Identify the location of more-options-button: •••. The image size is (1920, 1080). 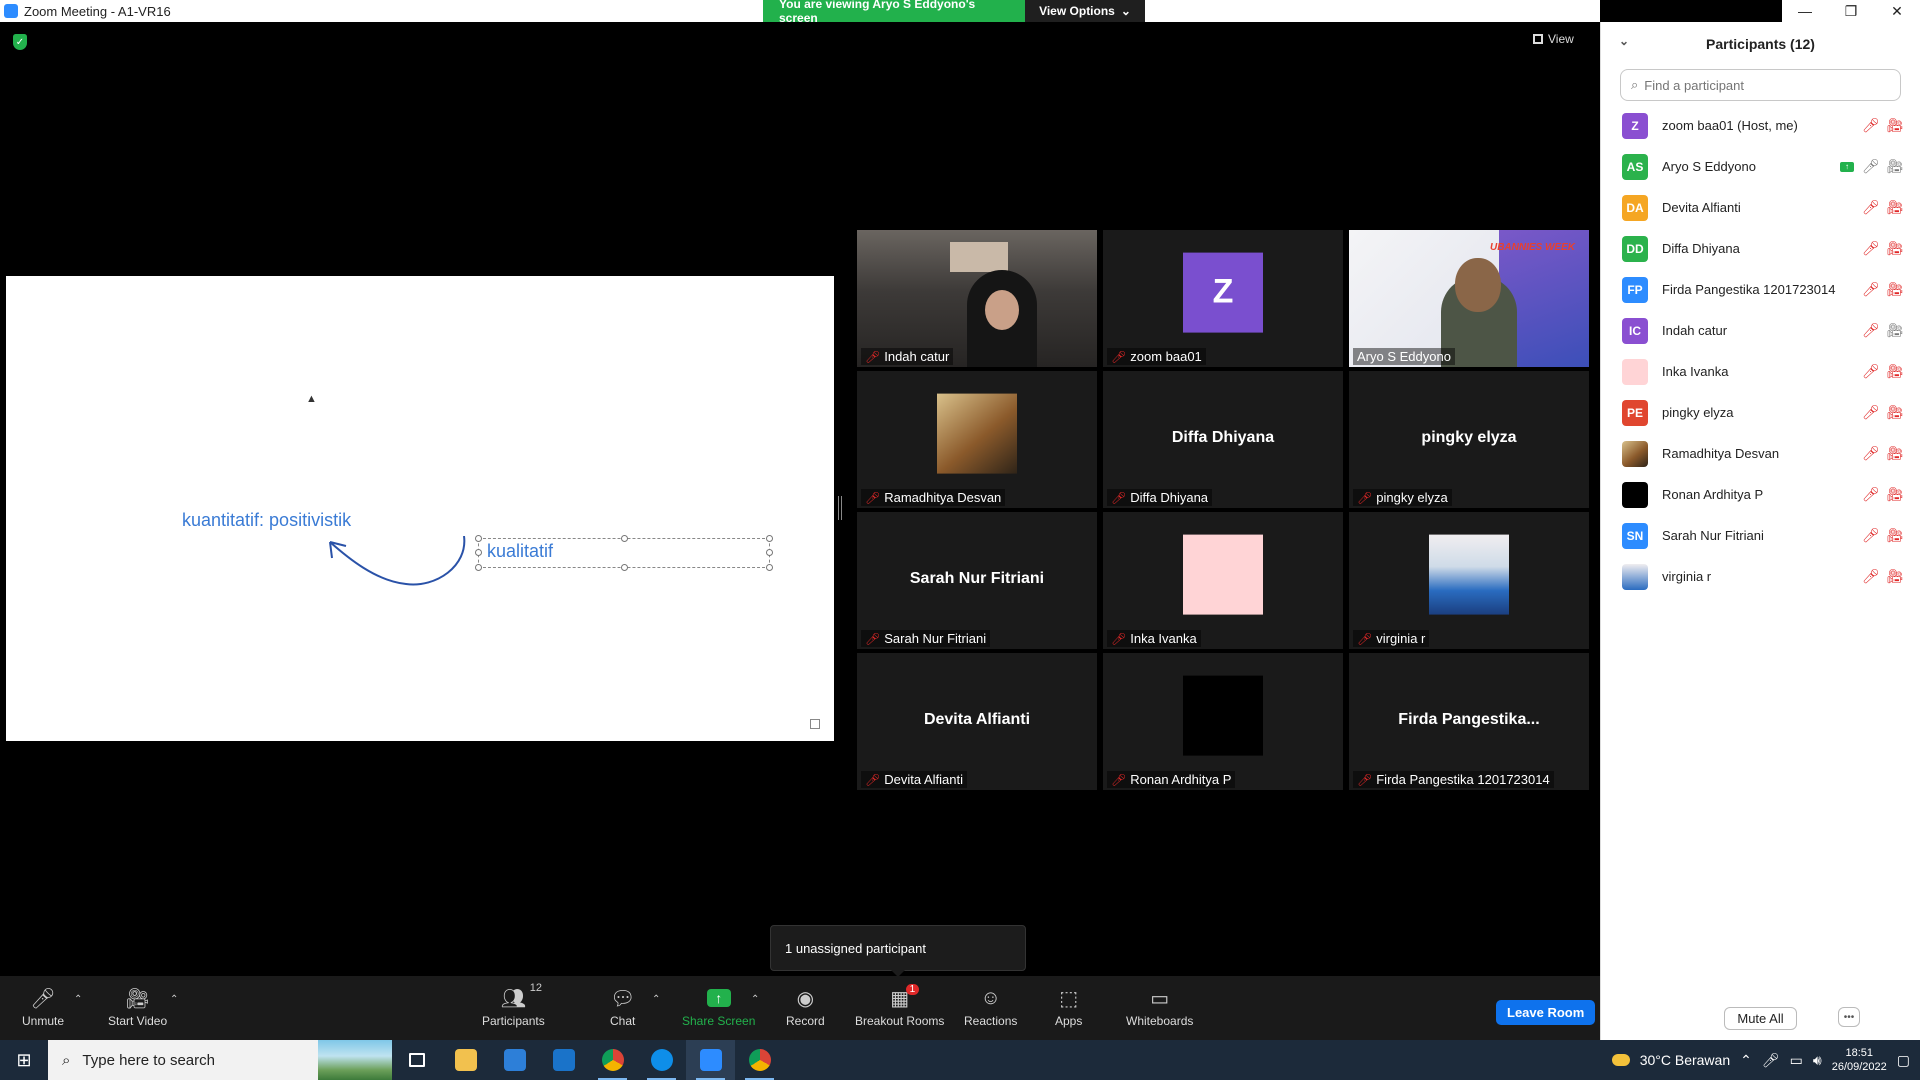
(1849, 1017).